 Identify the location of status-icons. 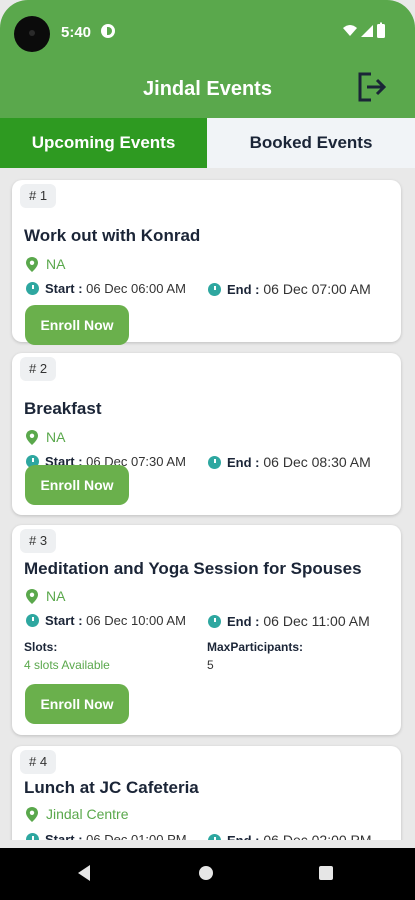
(371, 33).